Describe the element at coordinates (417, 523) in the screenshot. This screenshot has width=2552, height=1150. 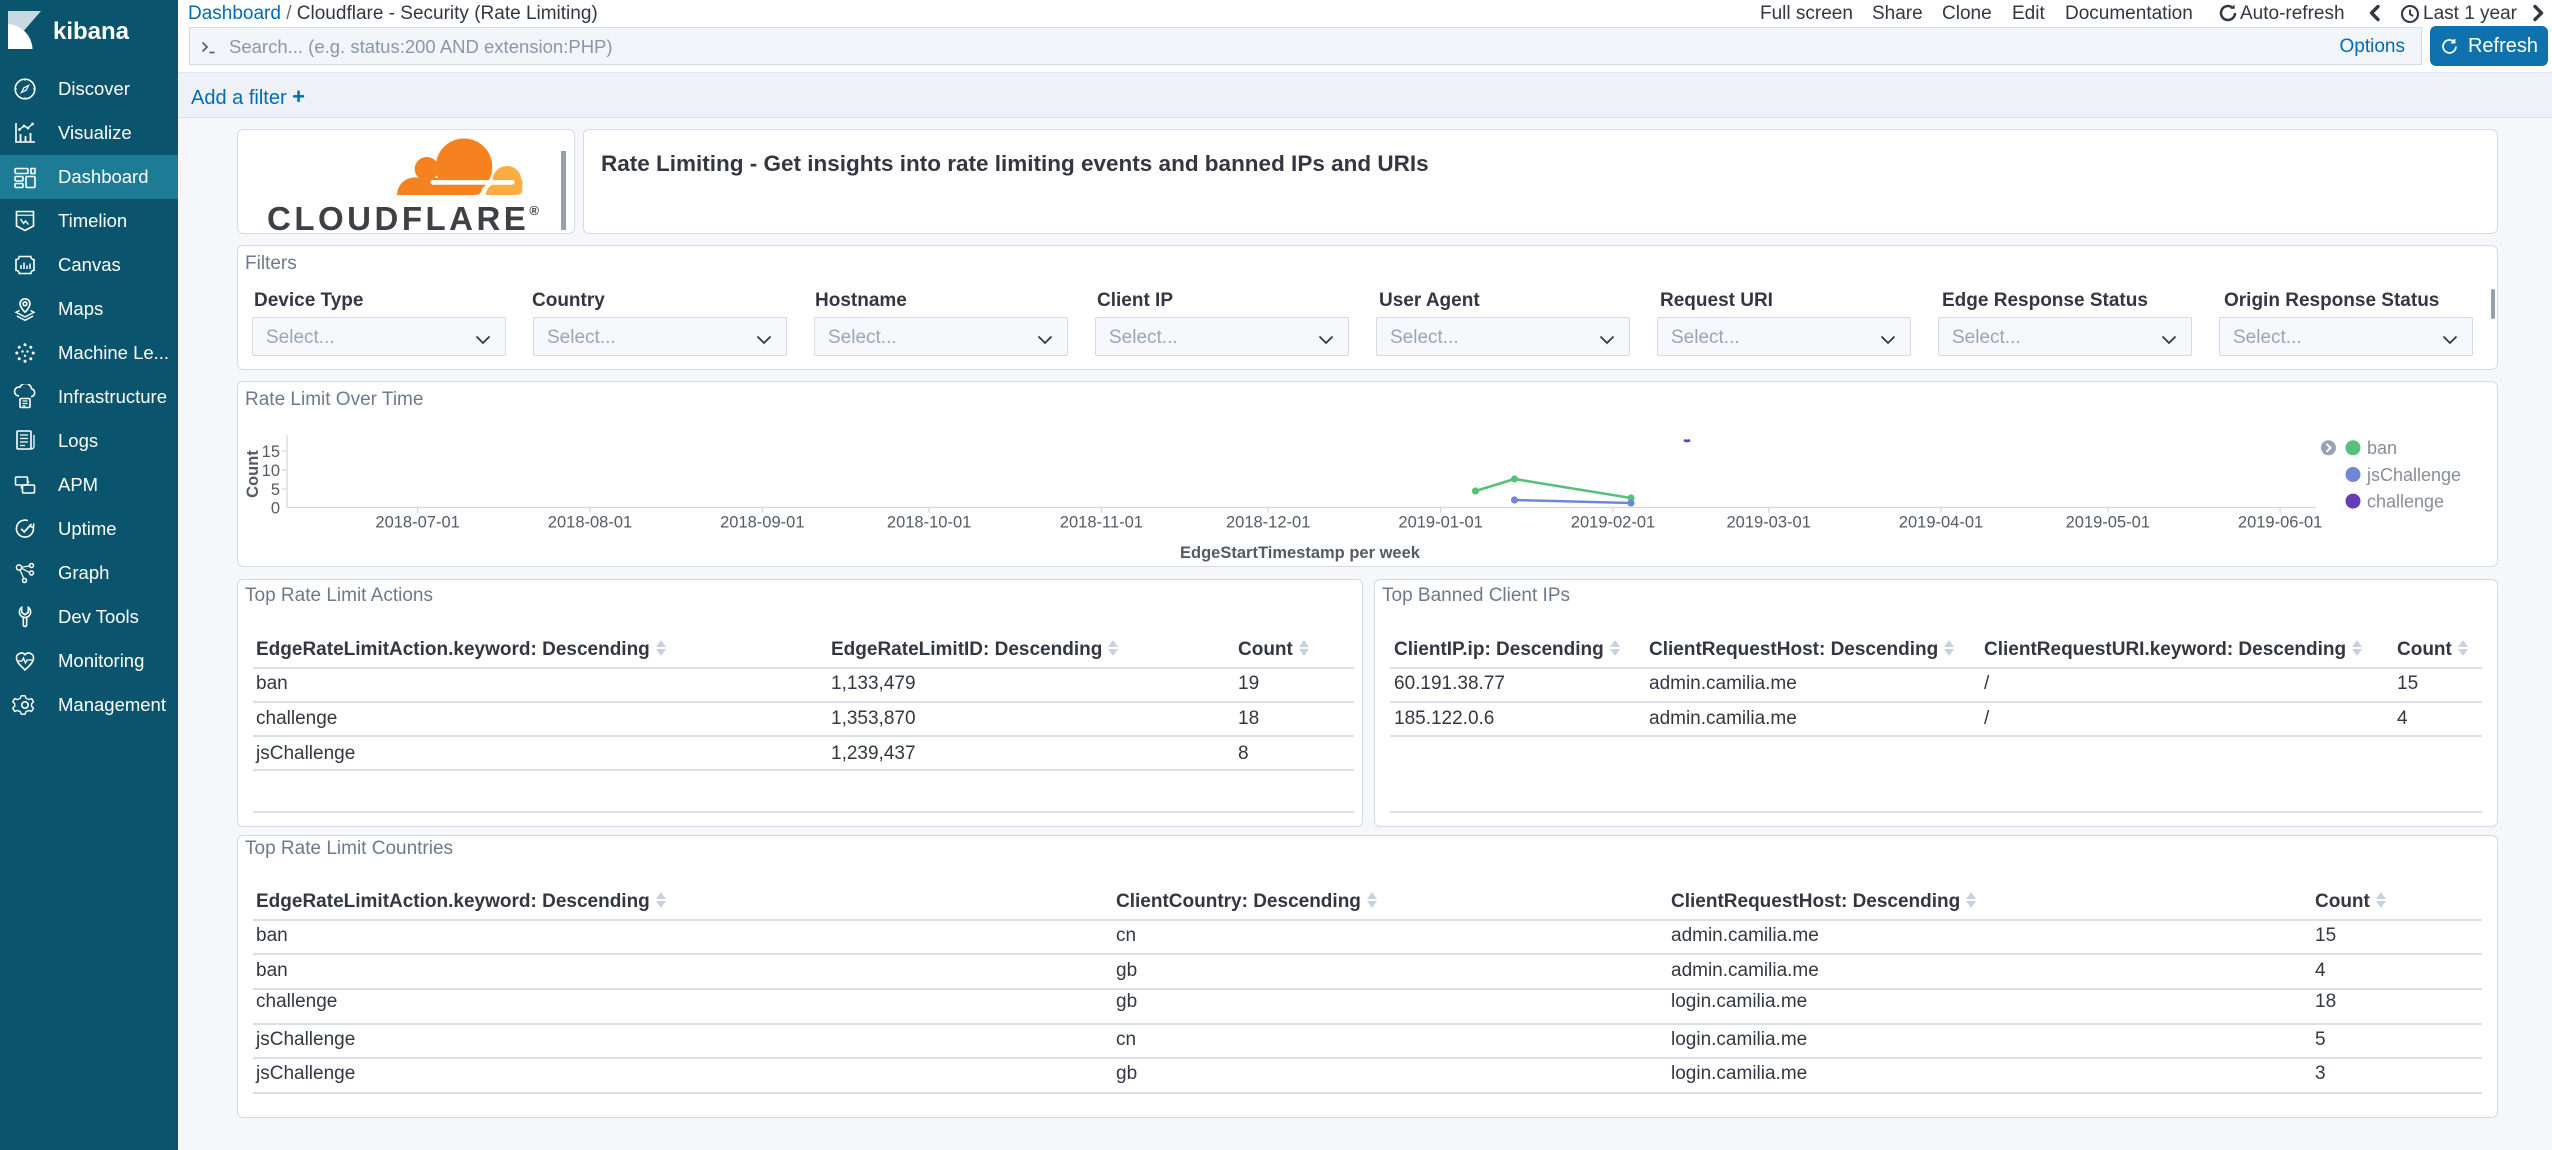
I see `svg-text: 2018-07-01` at that location.